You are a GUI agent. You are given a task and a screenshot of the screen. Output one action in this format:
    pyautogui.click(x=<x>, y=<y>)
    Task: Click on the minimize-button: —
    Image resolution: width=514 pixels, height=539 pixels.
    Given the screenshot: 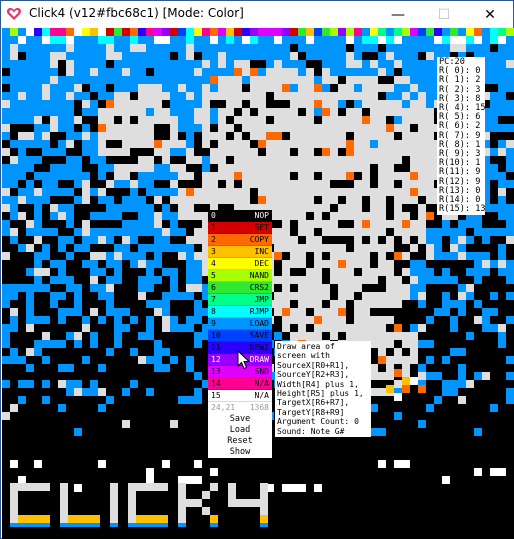 What is the action you would take?
    pyautogui.click(x=398, y=14)
    